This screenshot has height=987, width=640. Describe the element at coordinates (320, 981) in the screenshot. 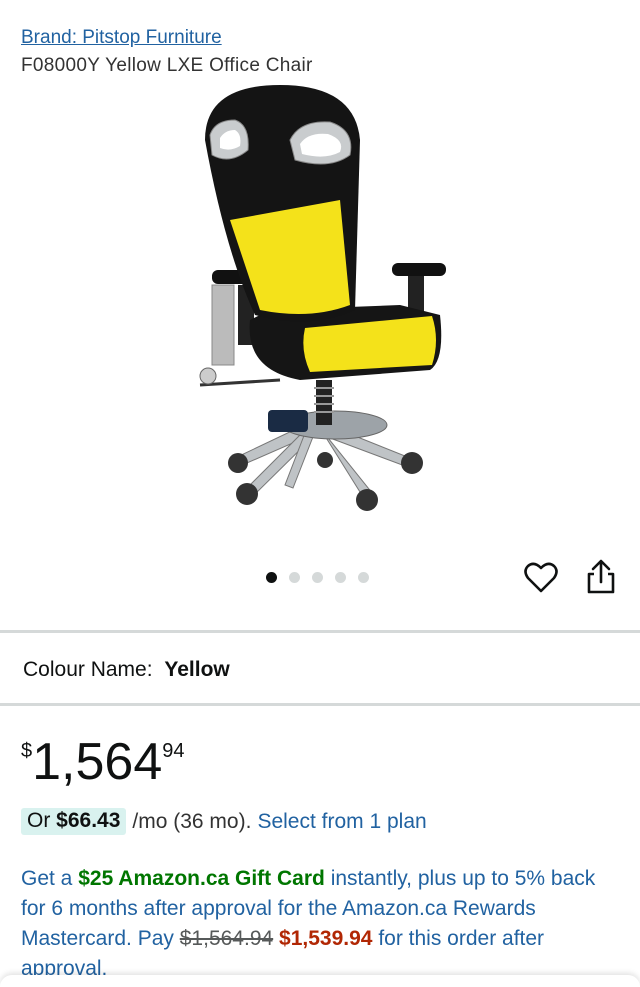

I see `bottom-sheet-handle` at that location.